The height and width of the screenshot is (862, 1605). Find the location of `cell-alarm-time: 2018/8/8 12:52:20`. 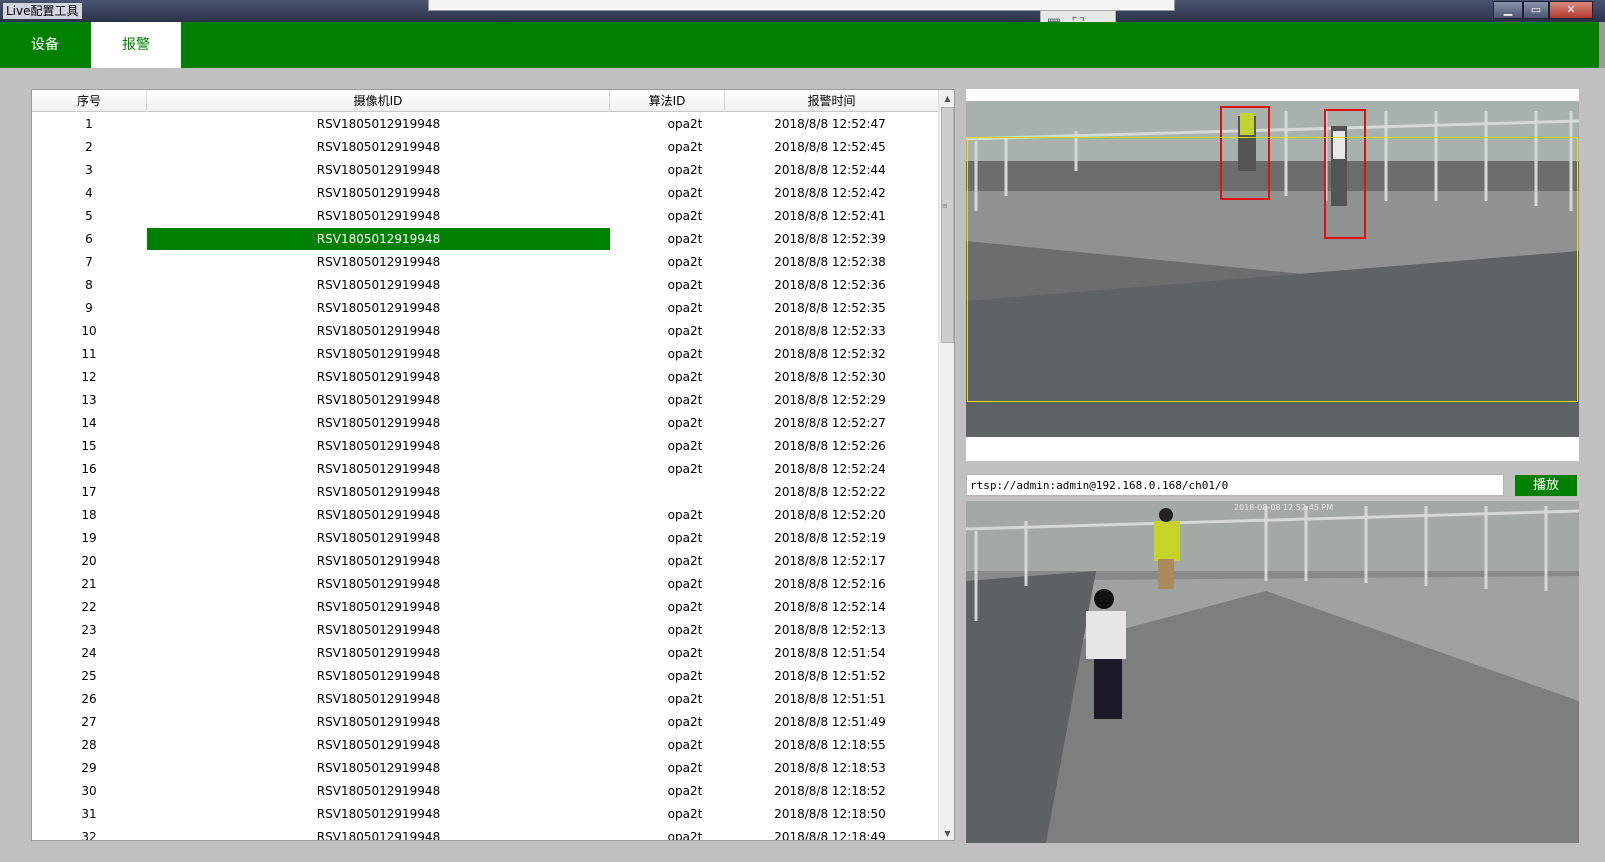

cell-alarm-time: 2018/8/8 12:52:20 is located at coordinates (830, 515).